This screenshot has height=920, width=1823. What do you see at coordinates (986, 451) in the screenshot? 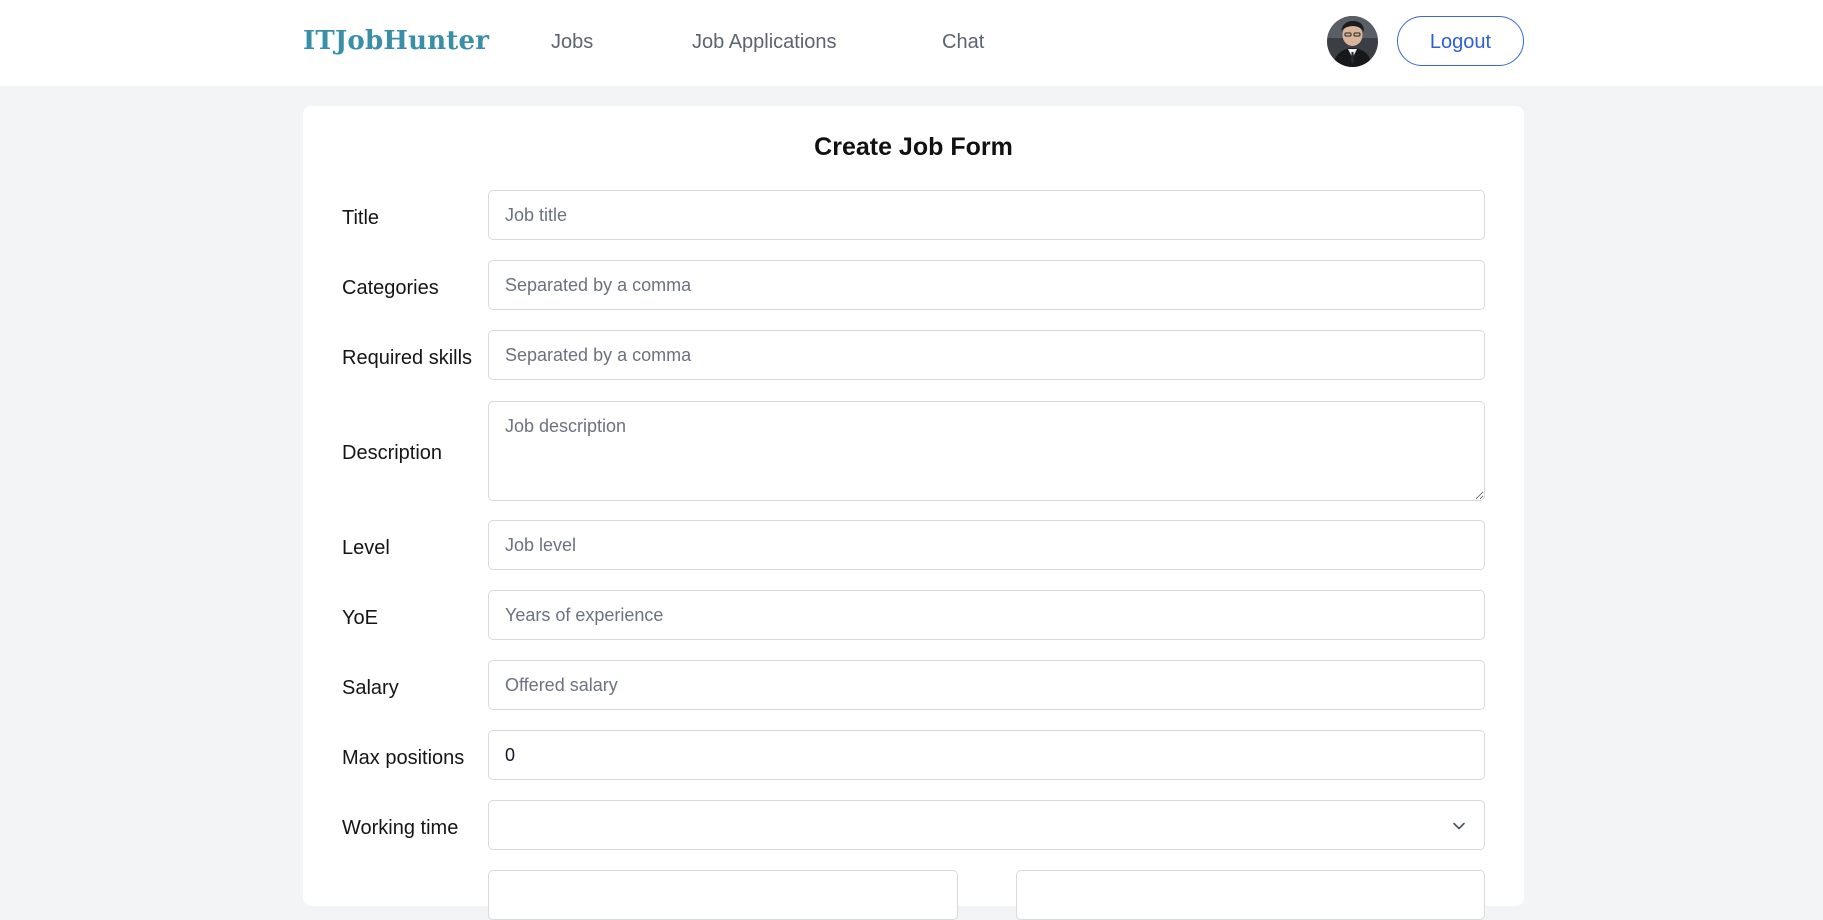
I see `job-description-textarea` at bounding box center [986, 451].